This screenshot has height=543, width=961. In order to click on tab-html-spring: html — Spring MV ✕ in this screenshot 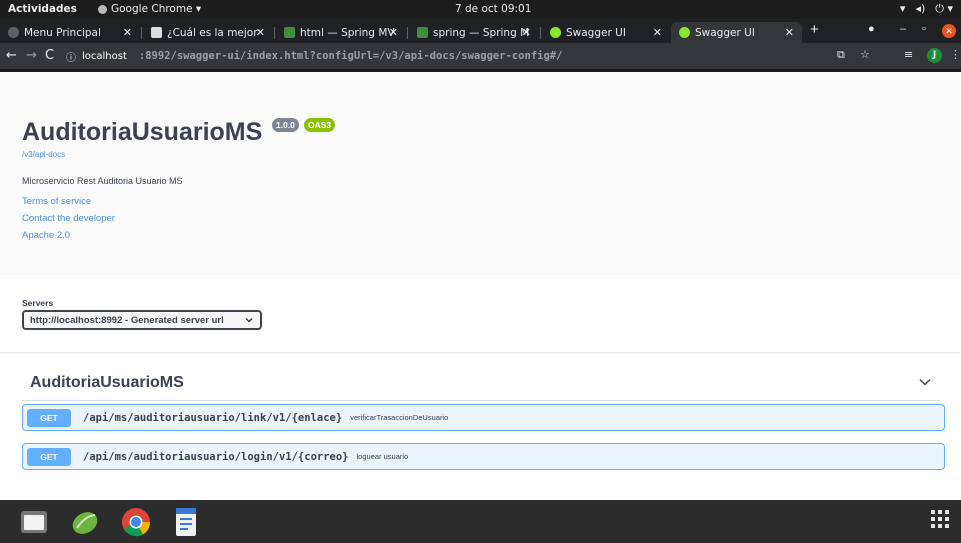, I will do `click(341, 32)`.